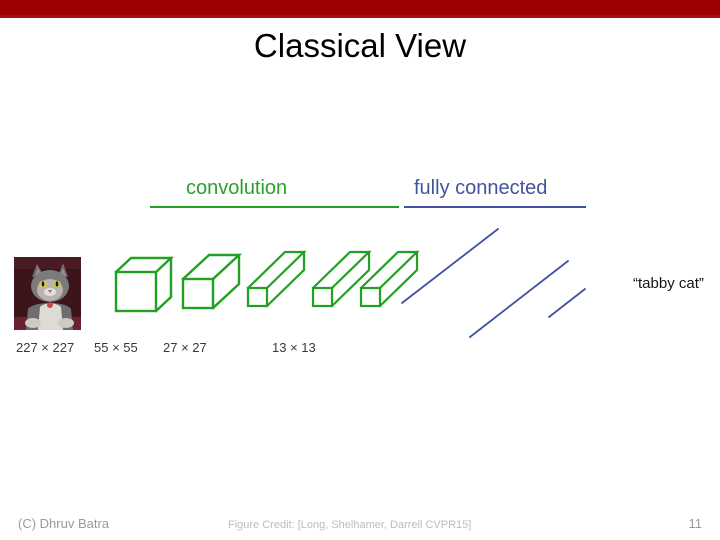  I want to click on figure-label-convolution: convolution, so click(237, 188).